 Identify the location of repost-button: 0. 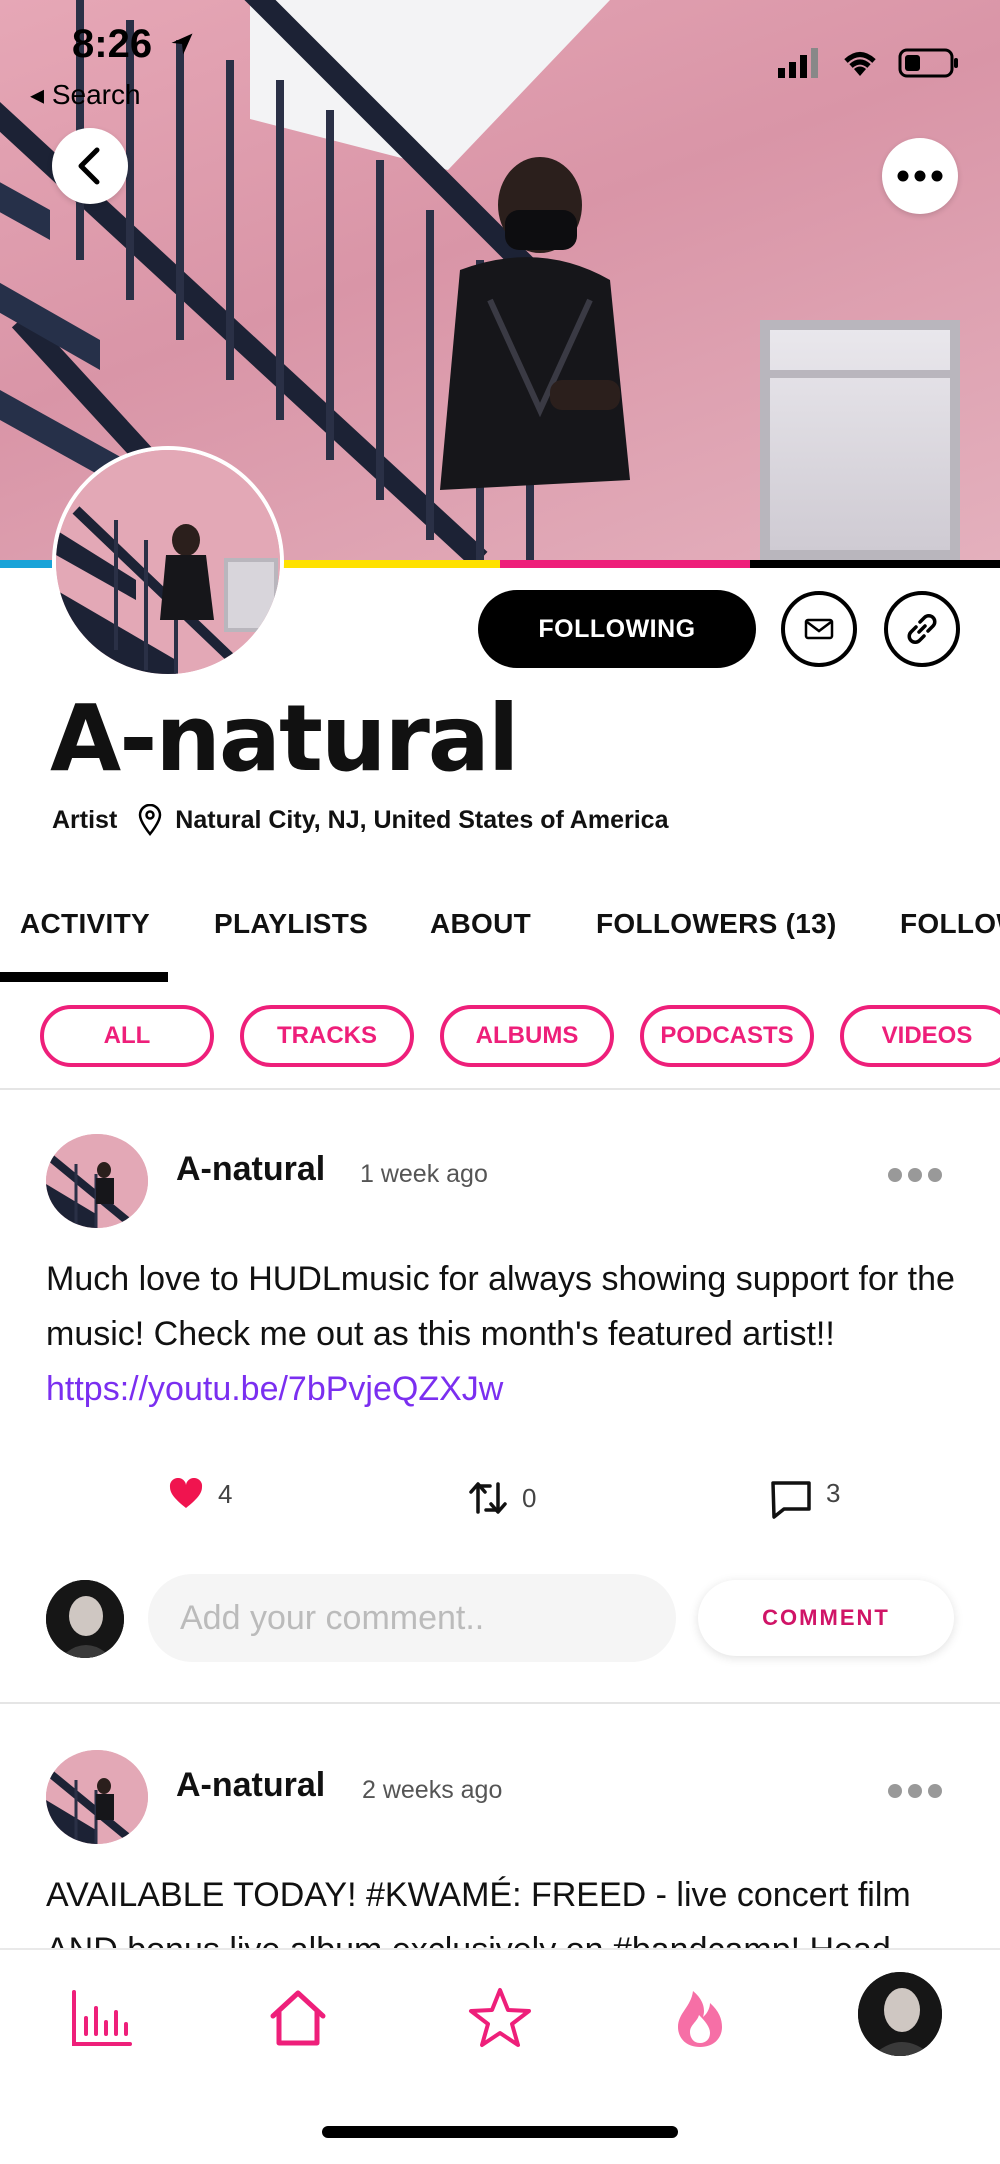
(502, 1498).